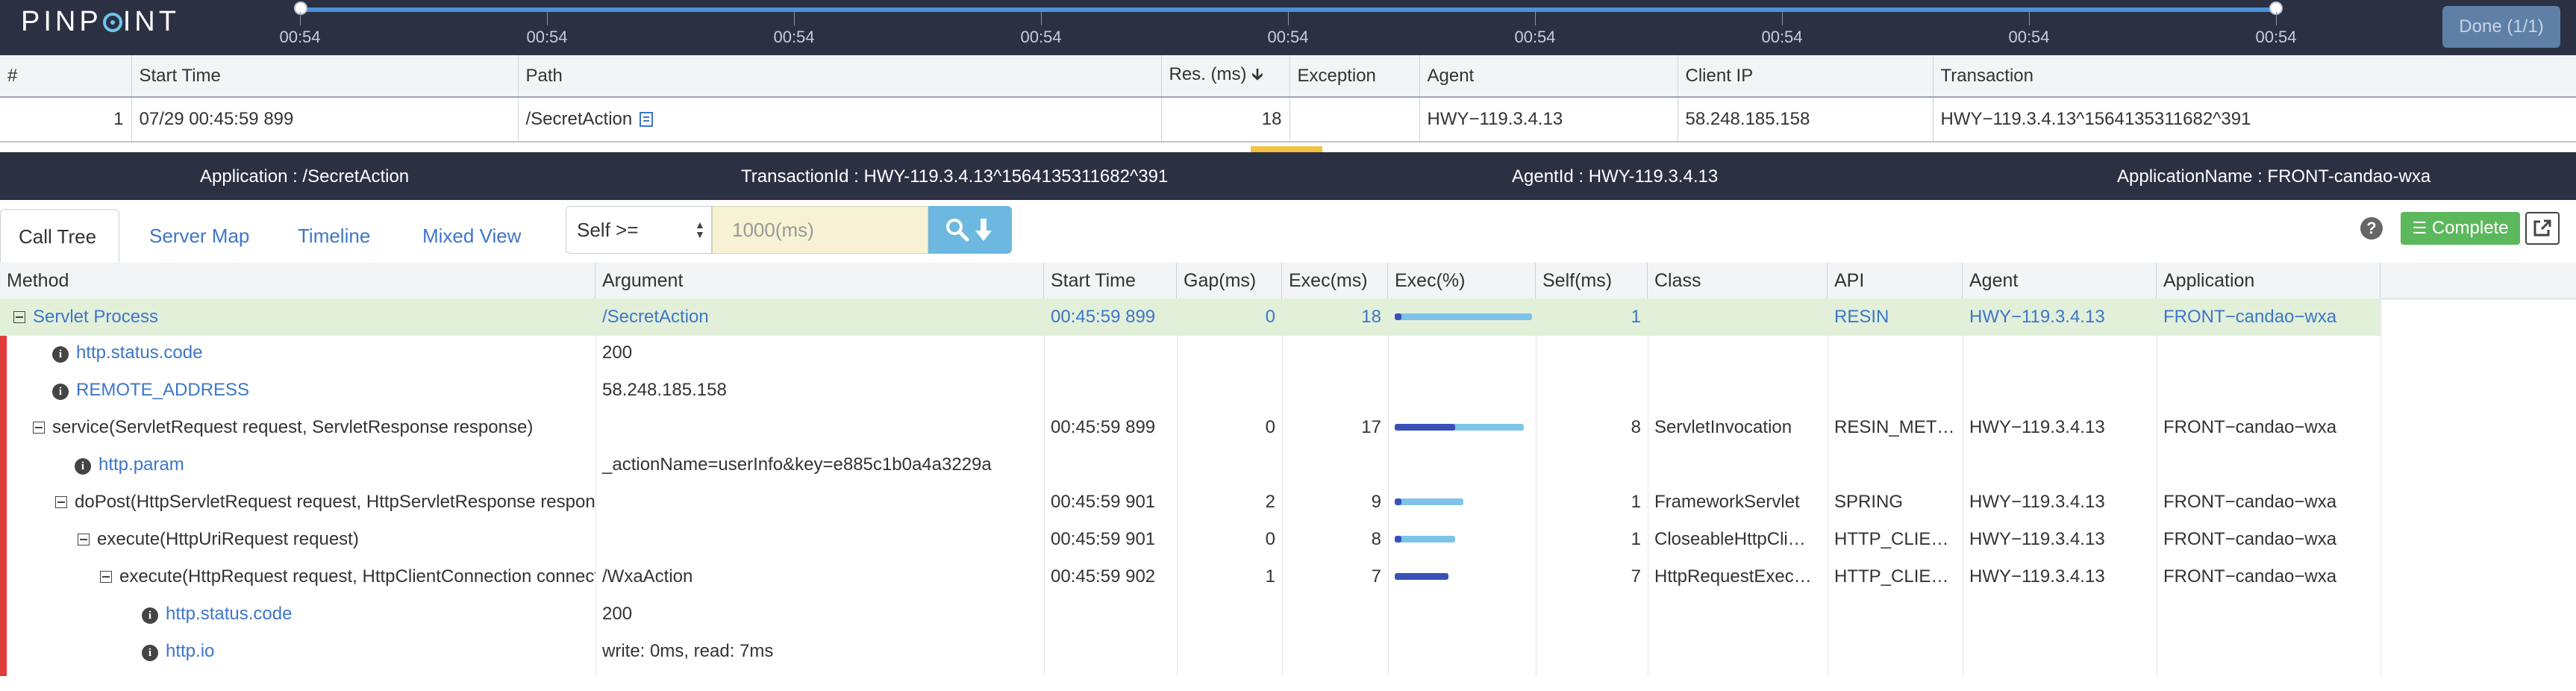  I want to click on ct-col-exec: Exec(ms), so click(1335, 280).